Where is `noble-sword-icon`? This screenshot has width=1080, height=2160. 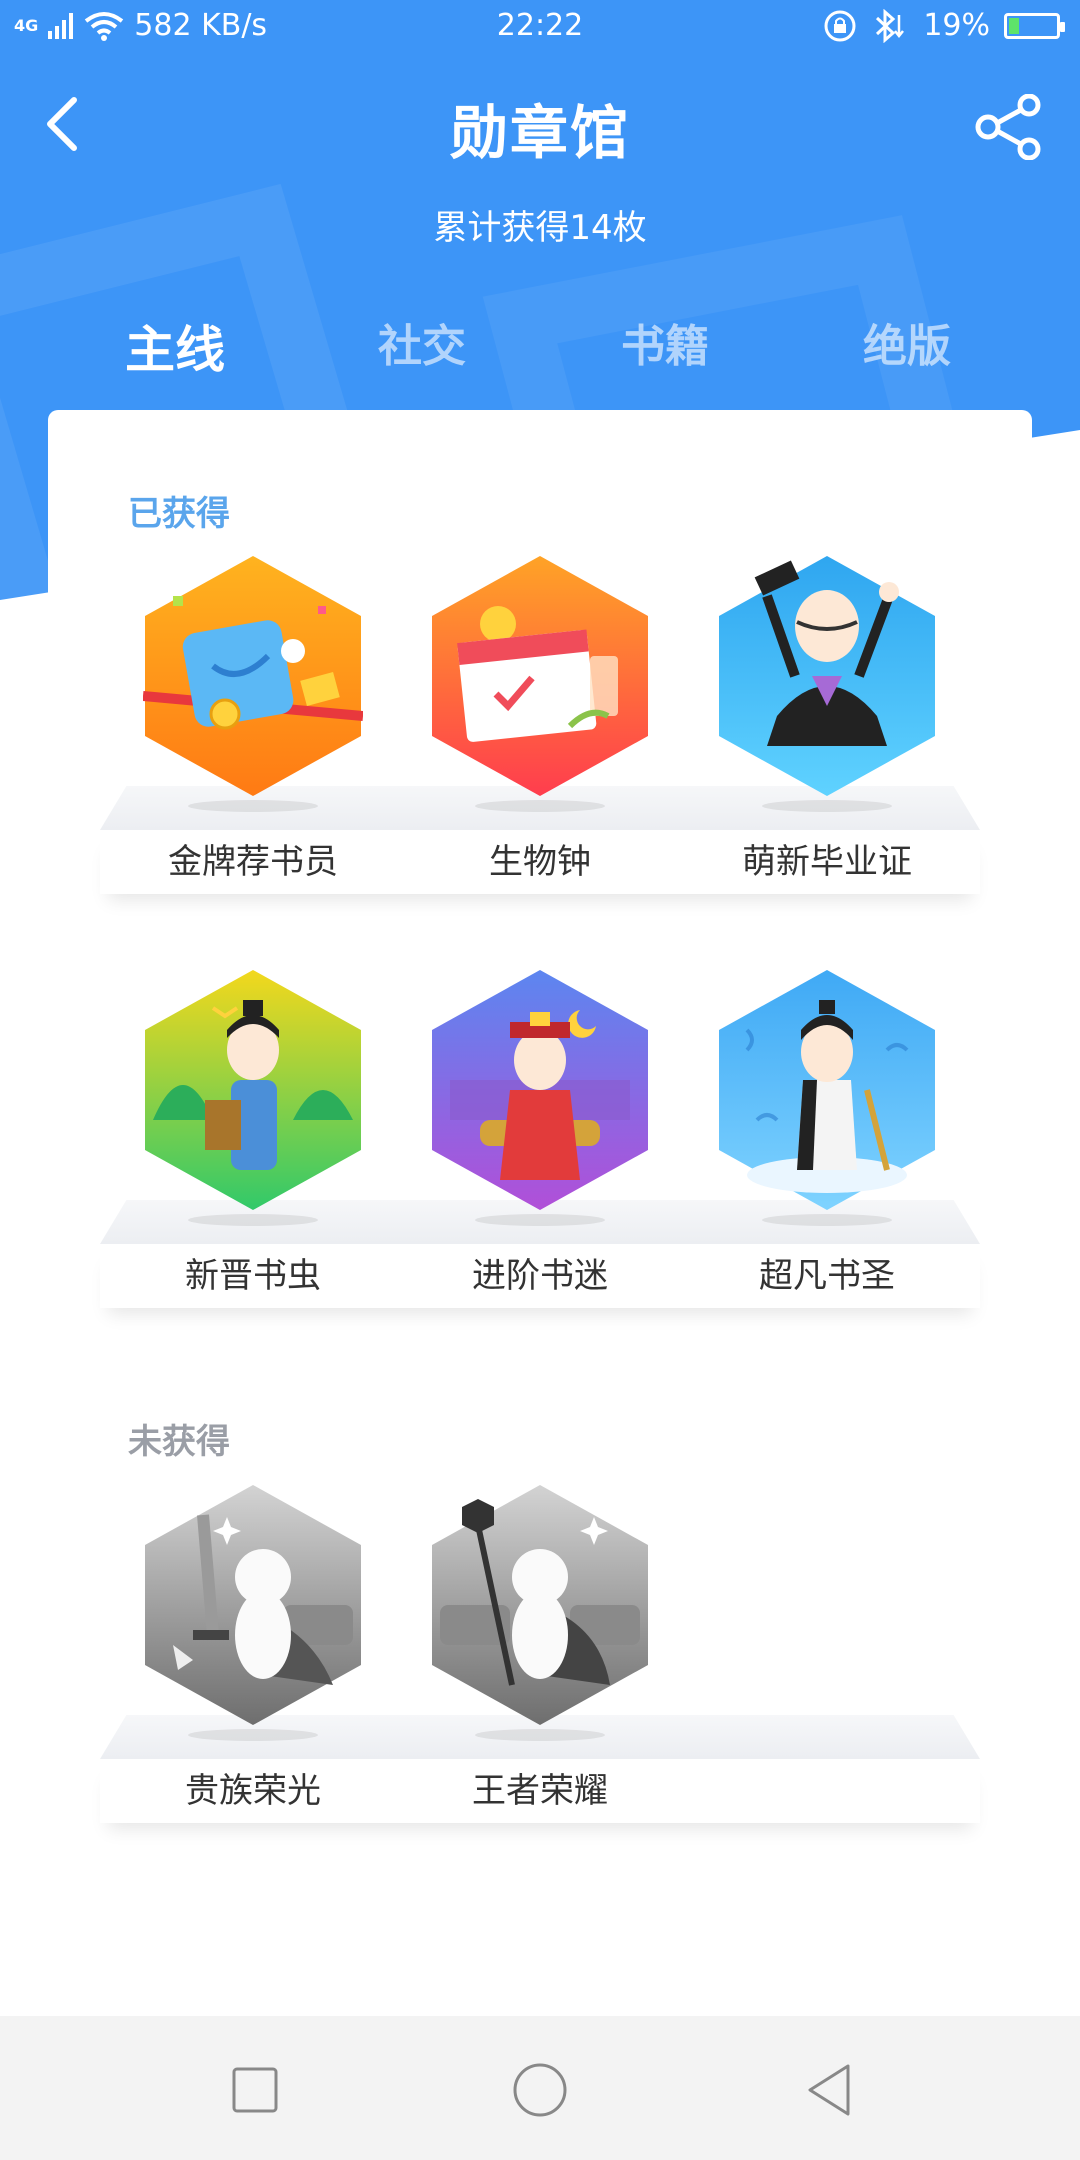 noble-sword-icon is located at coordinates (253, 1605).